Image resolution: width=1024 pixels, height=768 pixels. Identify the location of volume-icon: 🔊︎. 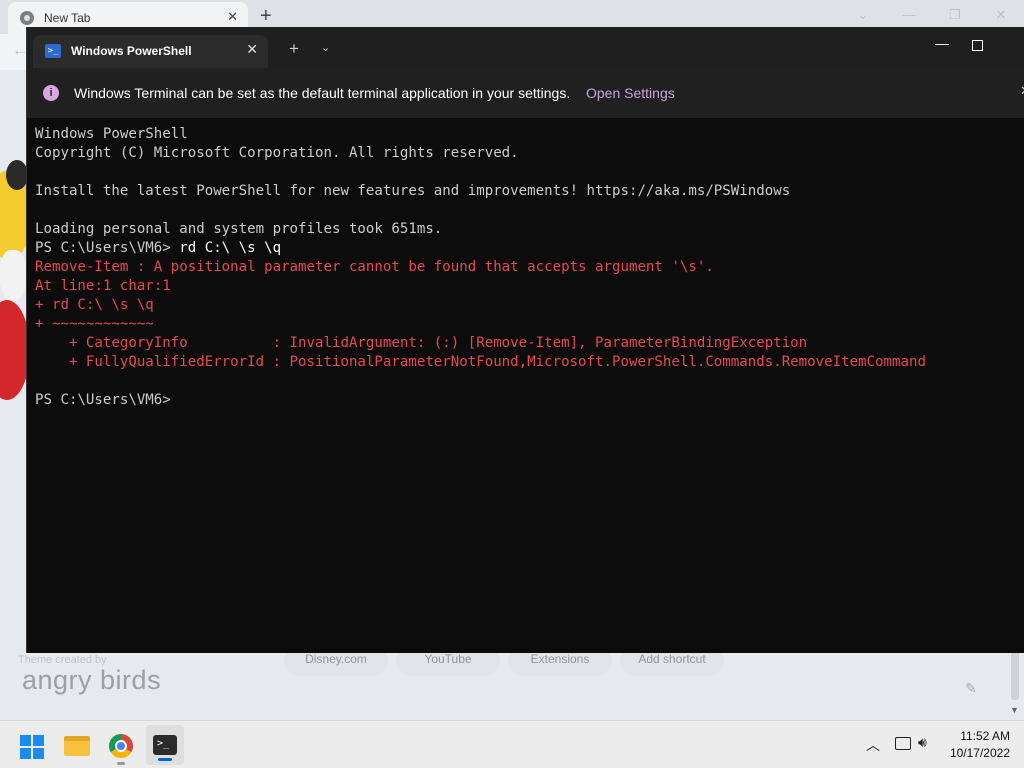
(922, 742).